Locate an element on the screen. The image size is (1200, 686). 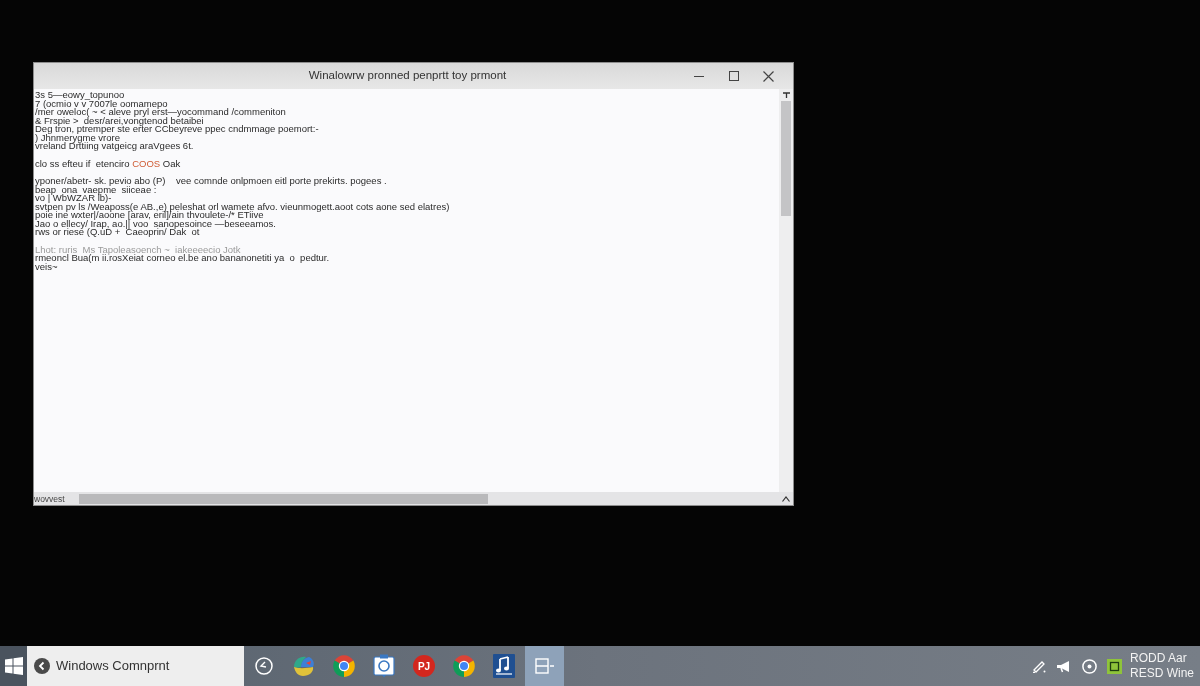
letter-logo: PJ is located at coordinates (424, 666).